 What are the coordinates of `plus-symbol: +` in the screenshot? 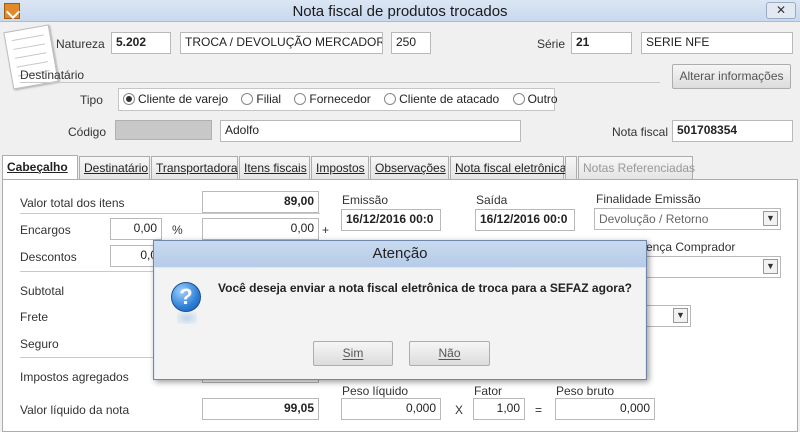 It's located at (326, 230).